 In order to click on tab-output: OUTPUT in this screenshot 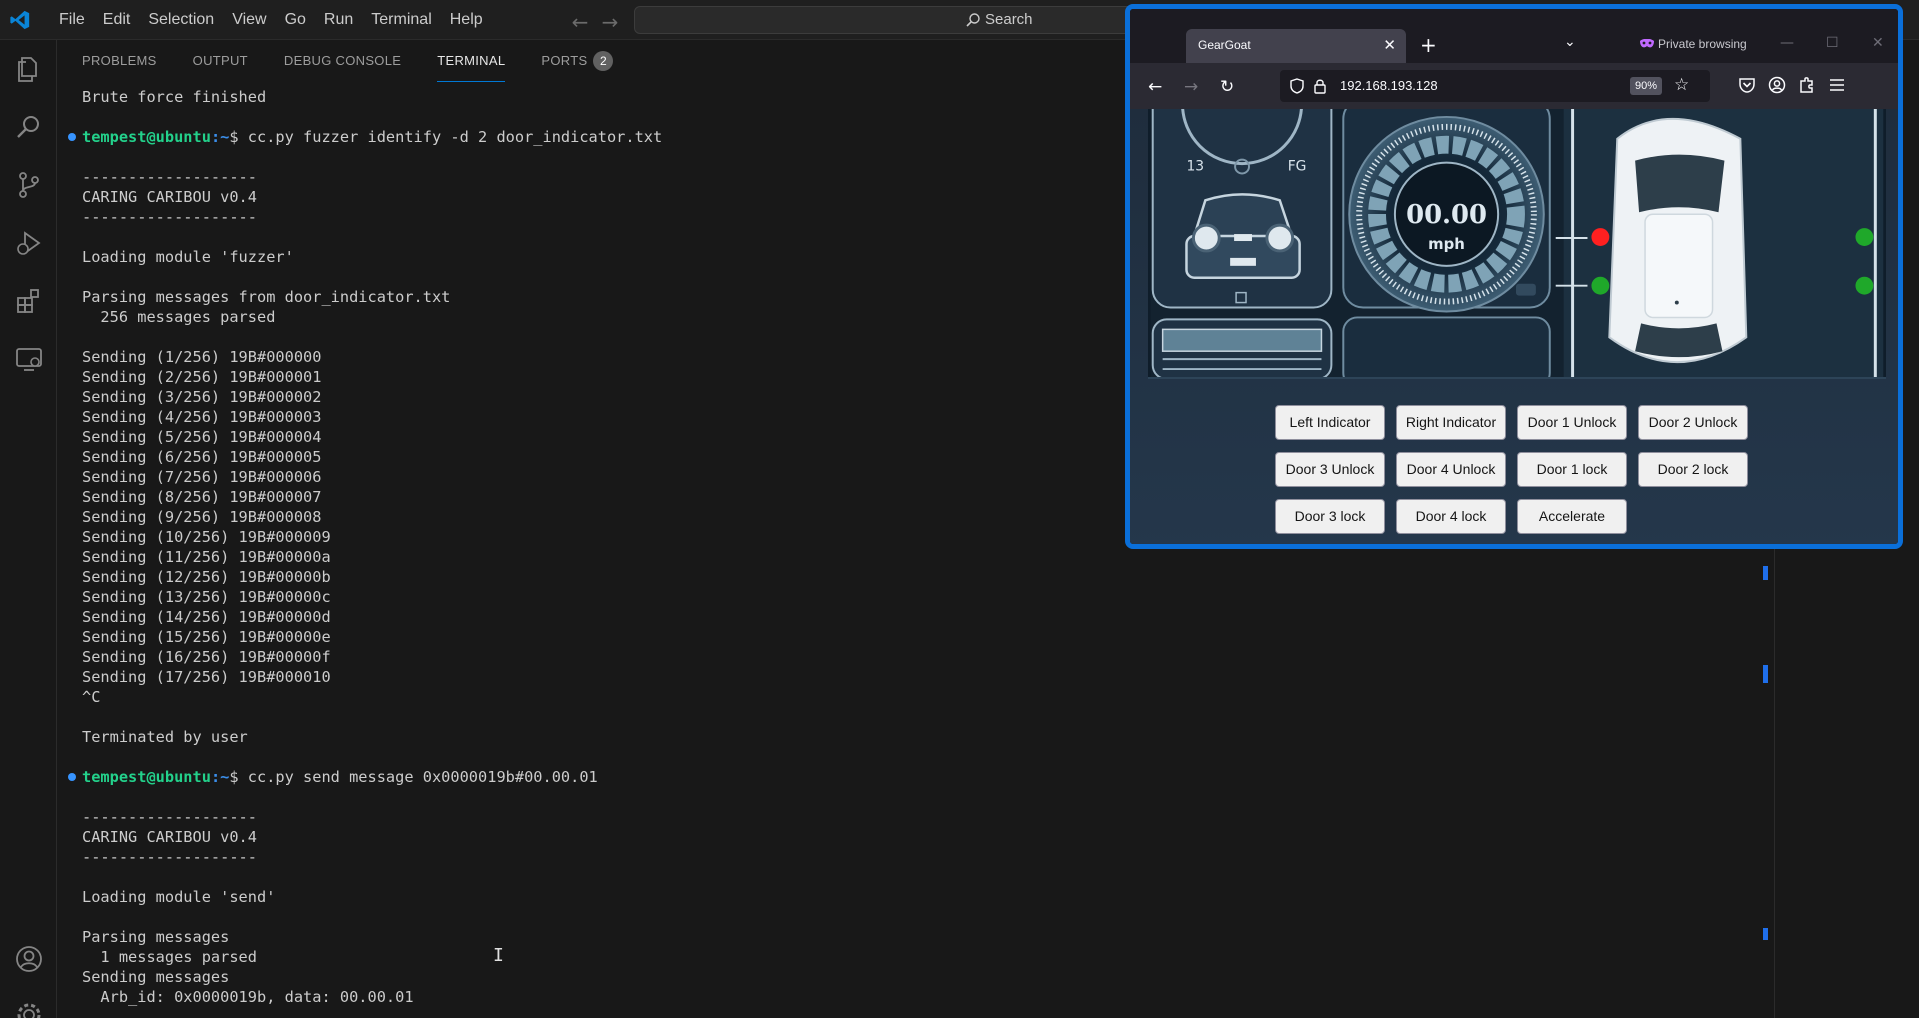, I will do `click(213, 58)`.